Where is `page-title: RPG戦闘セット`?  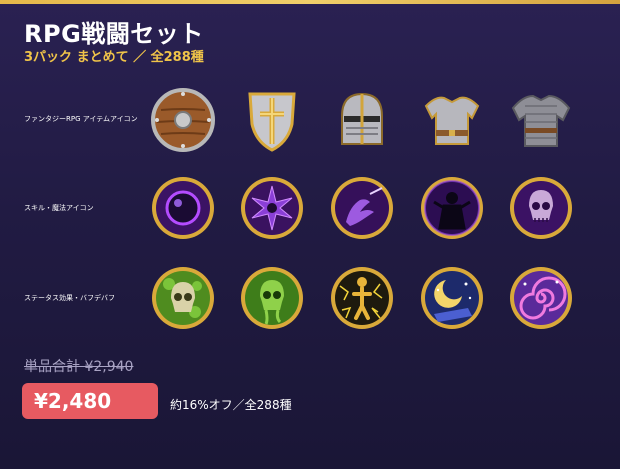 page-title: RPG戦闘セット is located at coordinates (114, 34).